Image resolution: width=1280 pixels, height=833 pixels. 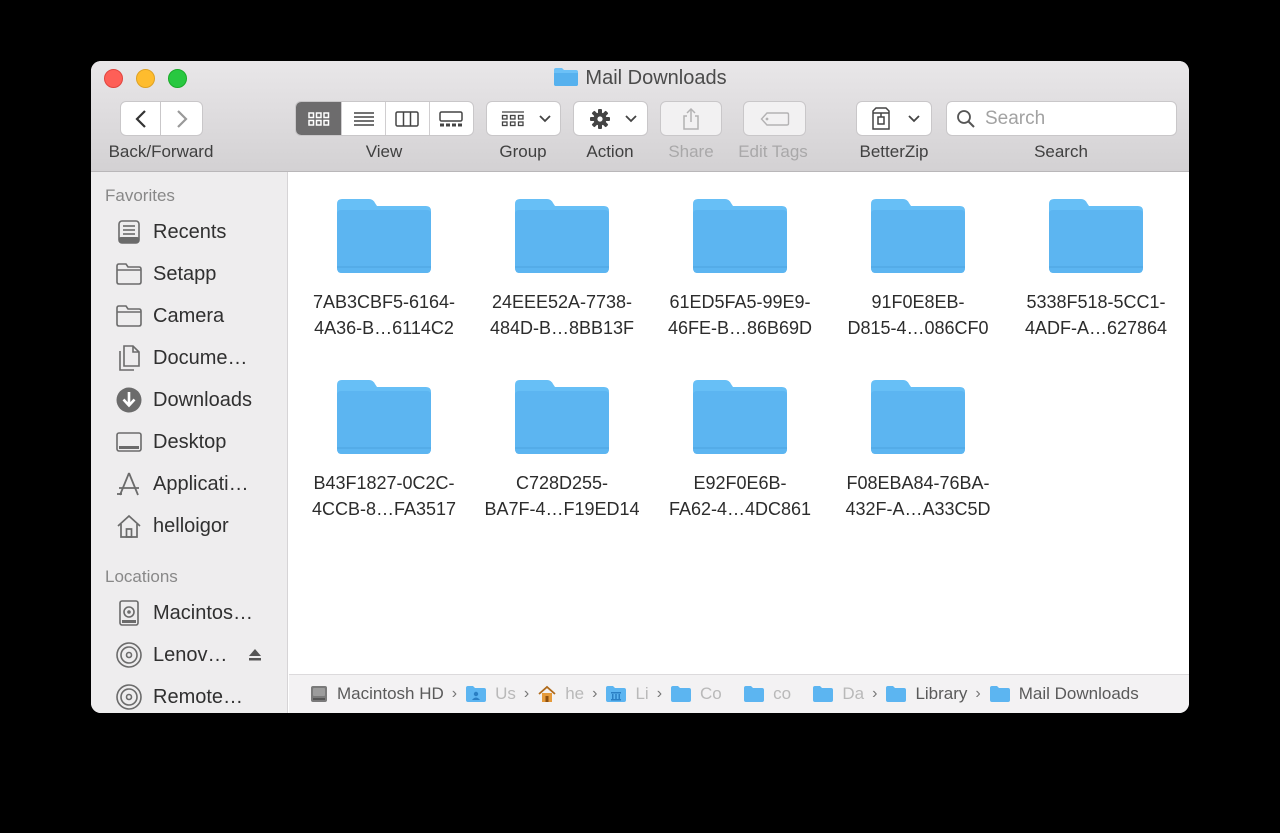 I want to click on folder-item: 7AB3CBF5-6164- 4A36-B…6114C2, so click(x=384, y=268).